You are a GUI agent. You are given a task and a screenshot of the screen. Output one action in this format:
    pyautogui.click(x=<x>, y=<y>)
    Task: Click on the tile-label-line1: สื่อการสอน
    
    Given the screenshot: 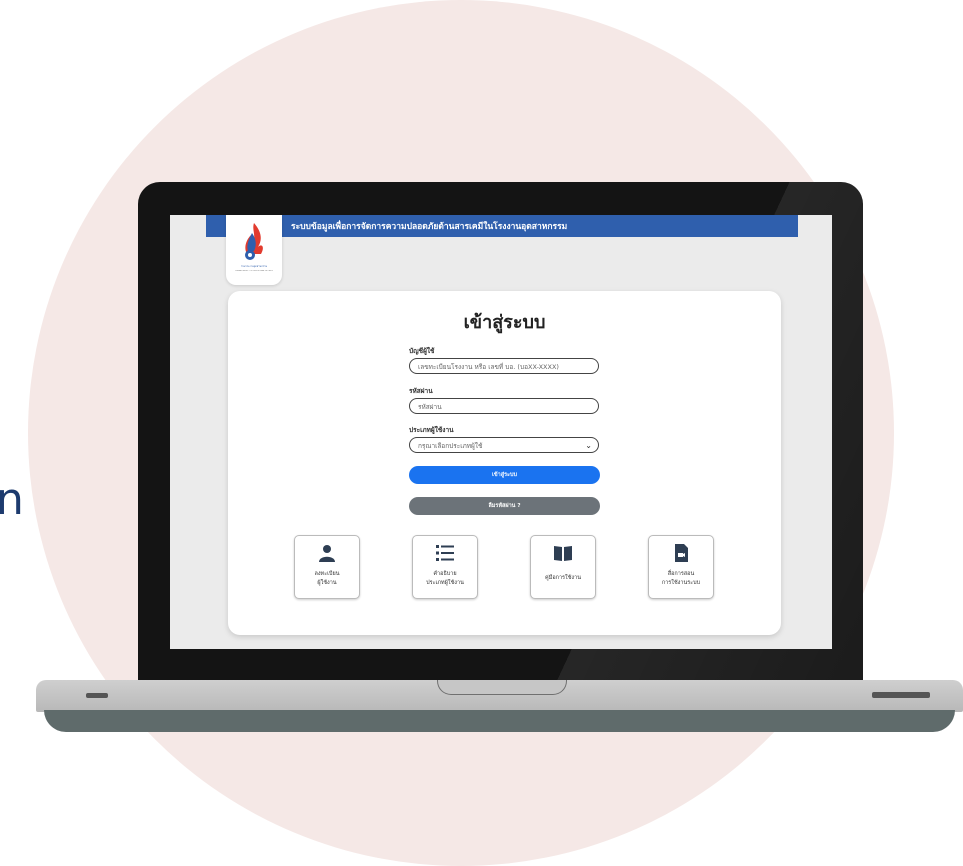 What is the action you would take?
    pyautogui.click(x=681, y=574)
    